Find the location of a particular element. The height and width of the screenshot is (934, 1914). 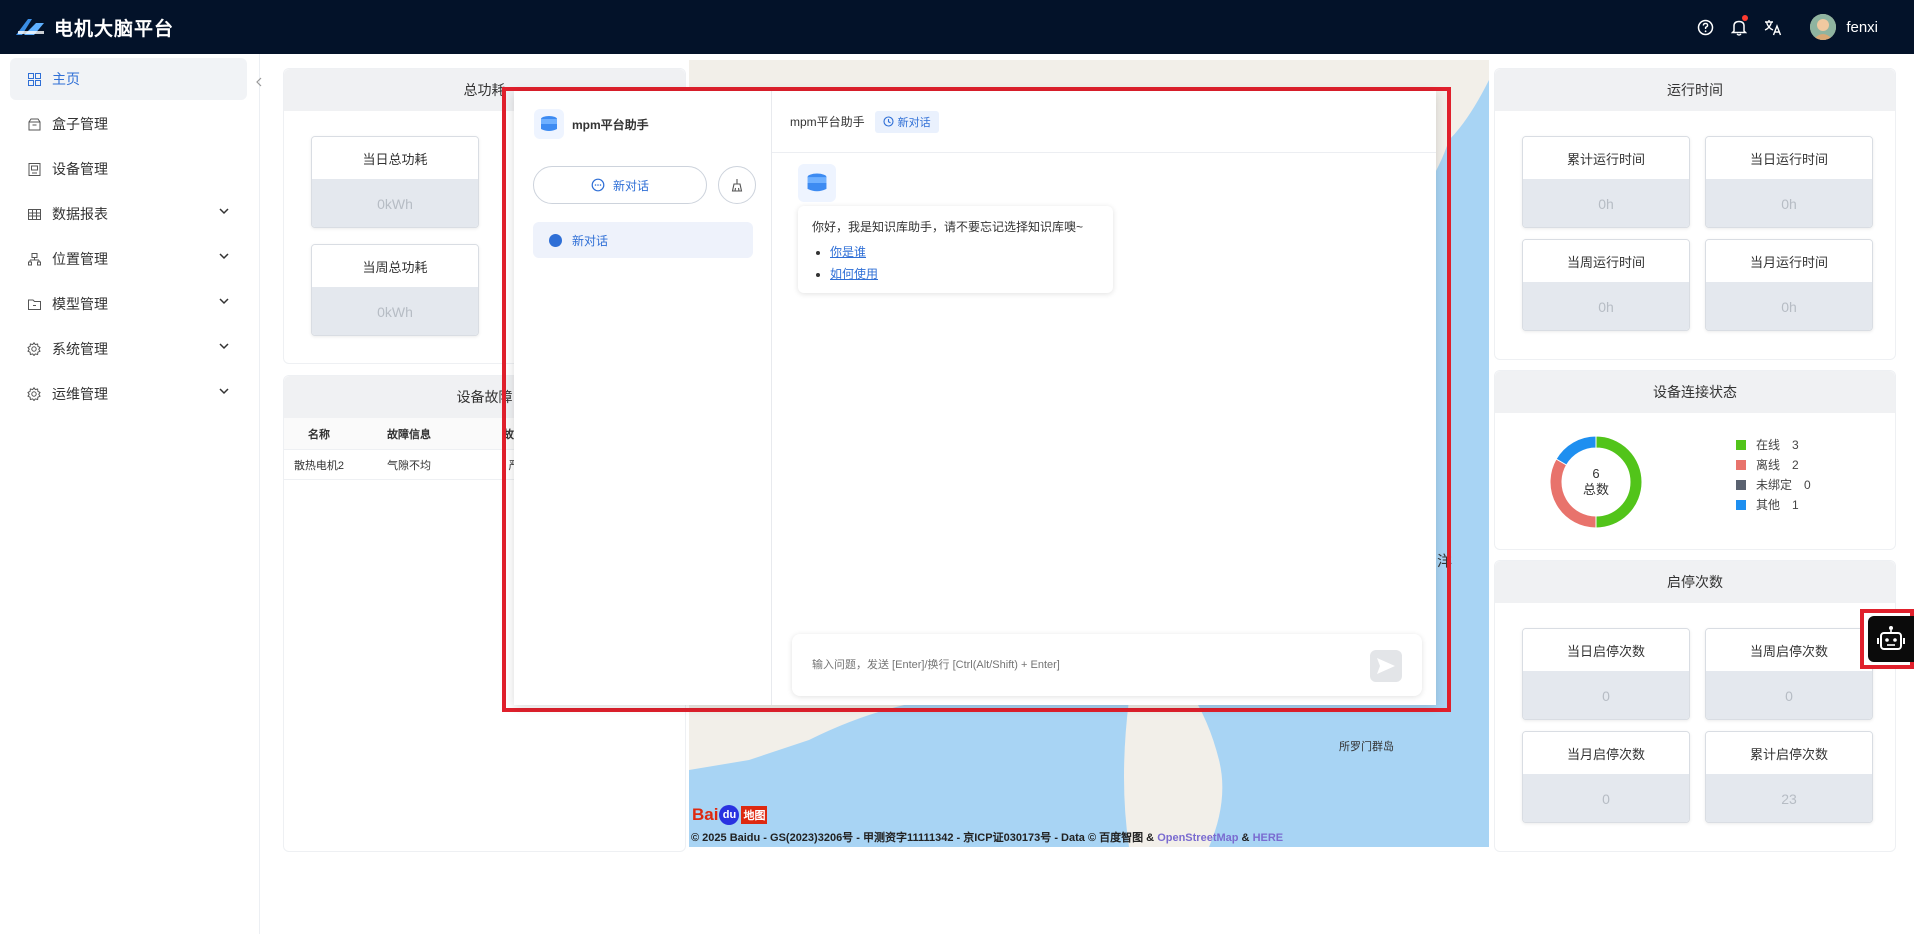

runtime-panel-title: 运行时间 is located at coordinates (1695, 90).